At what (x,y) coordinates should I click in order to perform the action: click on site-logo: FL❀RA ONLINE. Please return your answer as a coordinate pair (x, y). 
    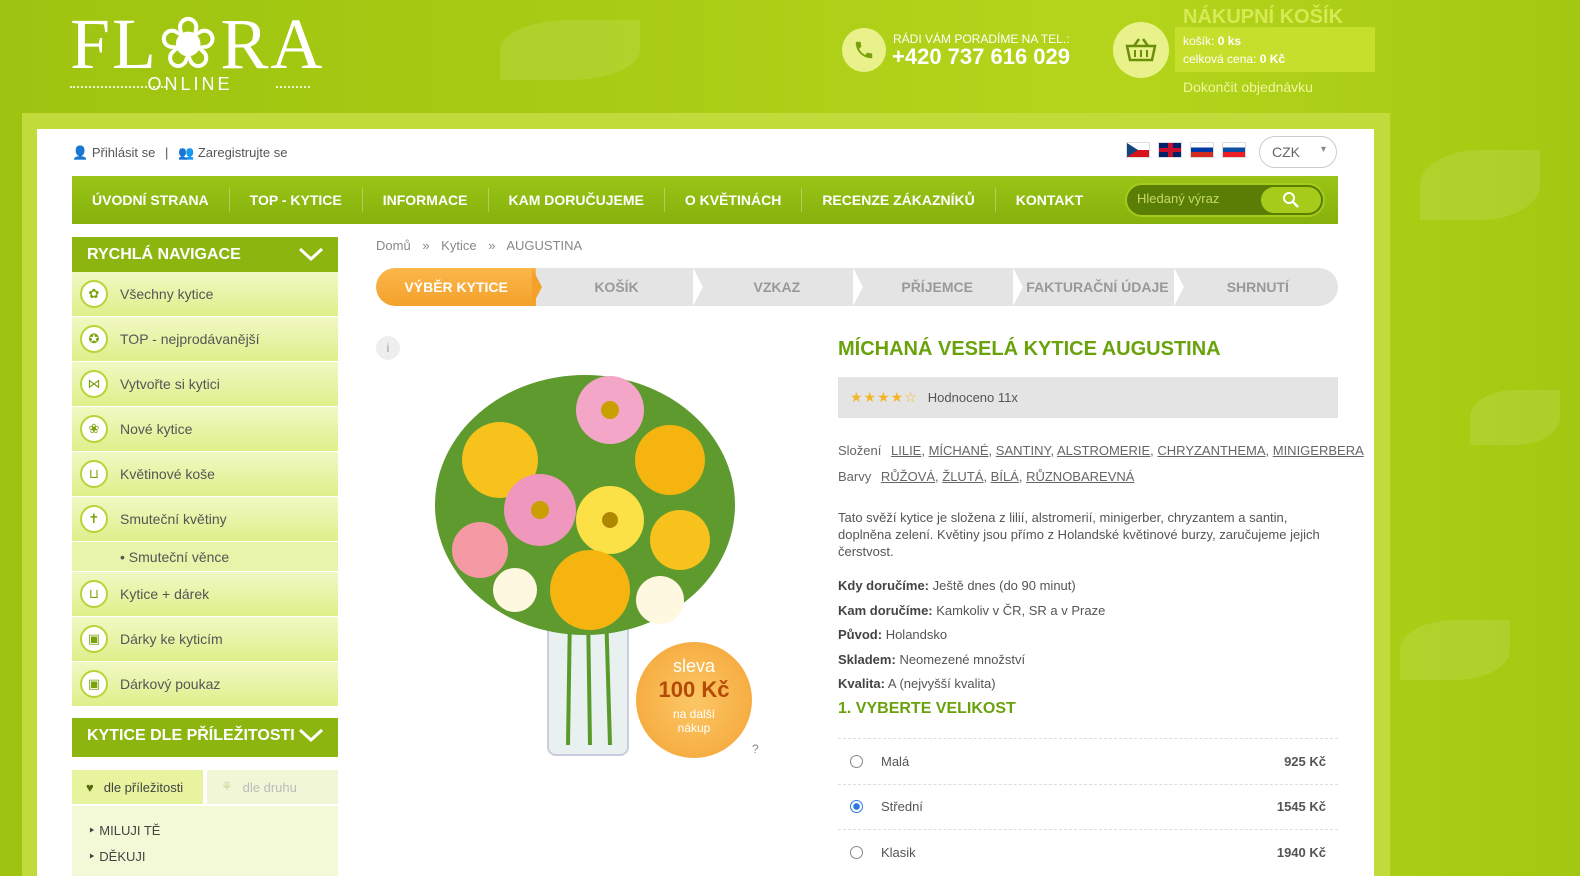
    Looking at the image, I should click on (197, 51).